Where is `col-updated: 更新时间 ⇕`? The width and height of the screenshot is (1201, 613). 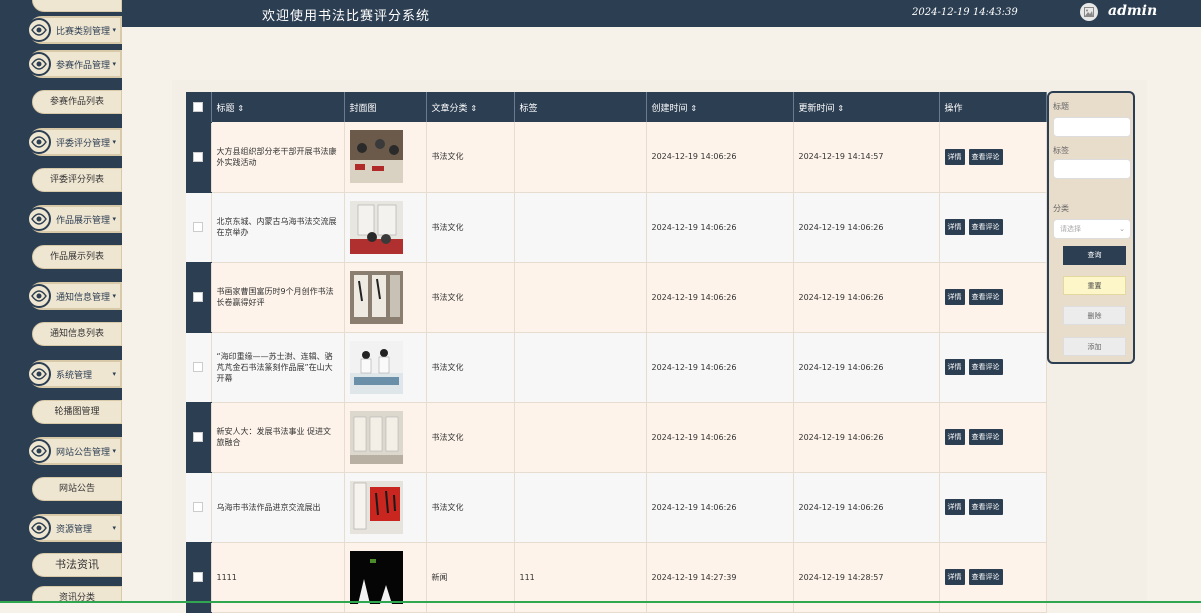 col-updated: 更新时间 ⇕ is located at coordinates (866, 107).